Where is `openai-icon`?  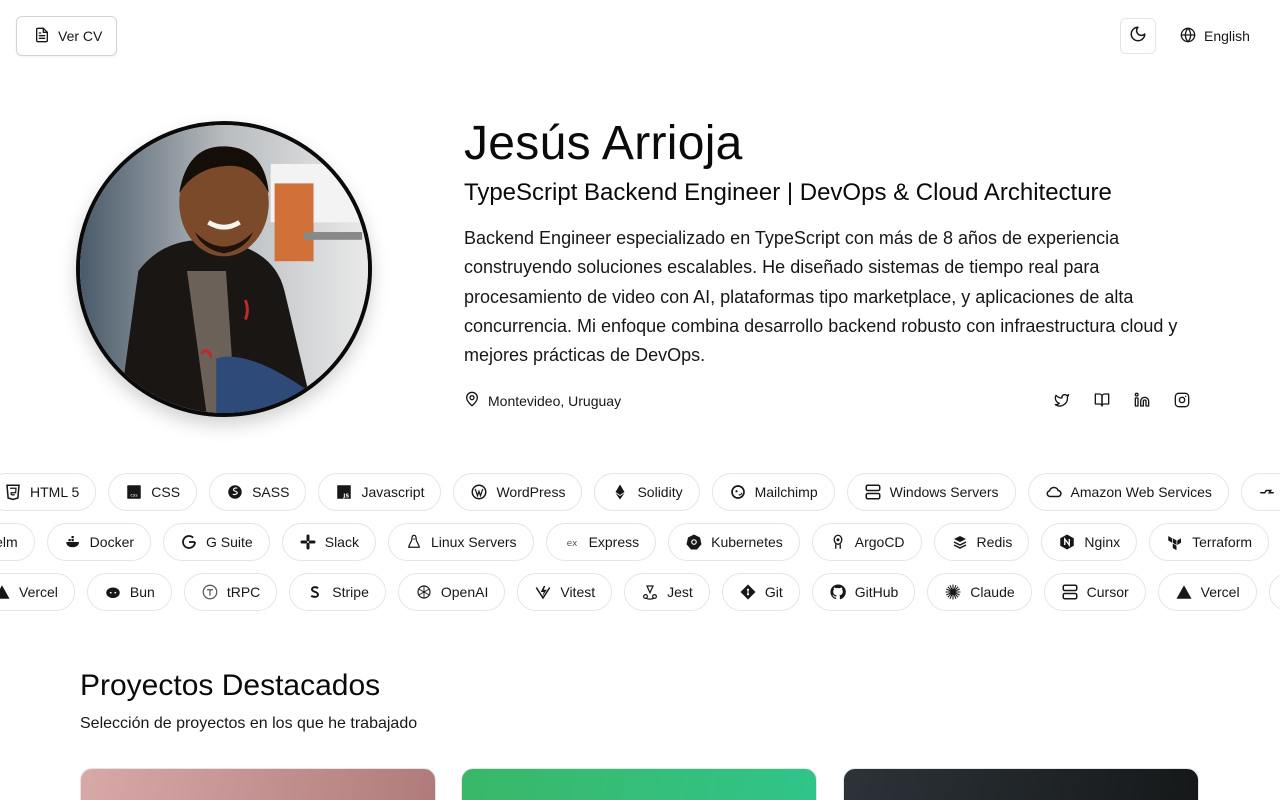
openai-icon is located at coordinates (424, 592).